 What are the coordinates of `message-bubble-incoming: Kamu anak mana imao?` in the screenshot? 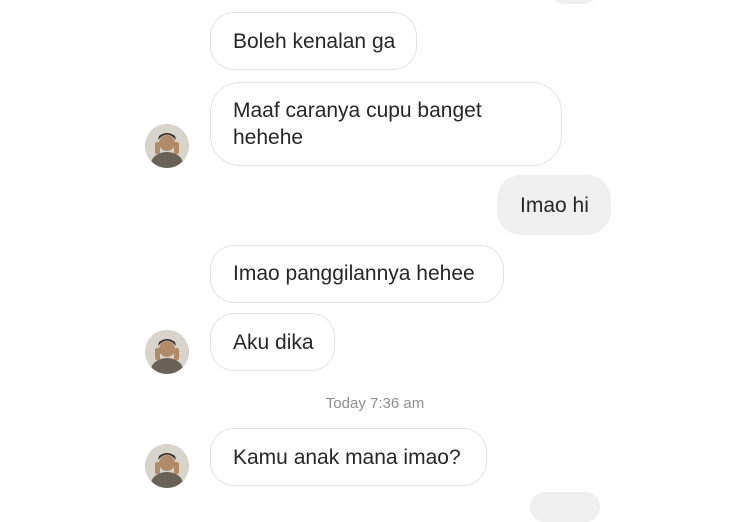 It's located at (348, 457).